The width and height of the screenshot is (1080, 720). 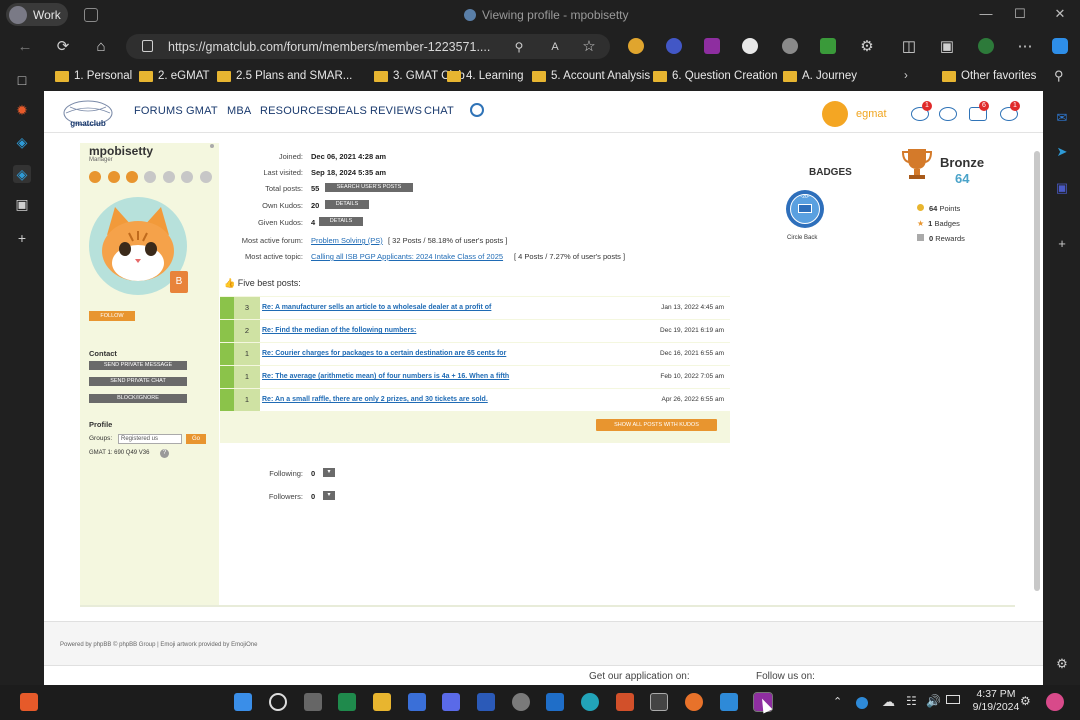 What do you see at coordinates (93, 76) in the screenshot?
I see `bookmark-folder: 1. Personal` at bounding box center [93, 76].